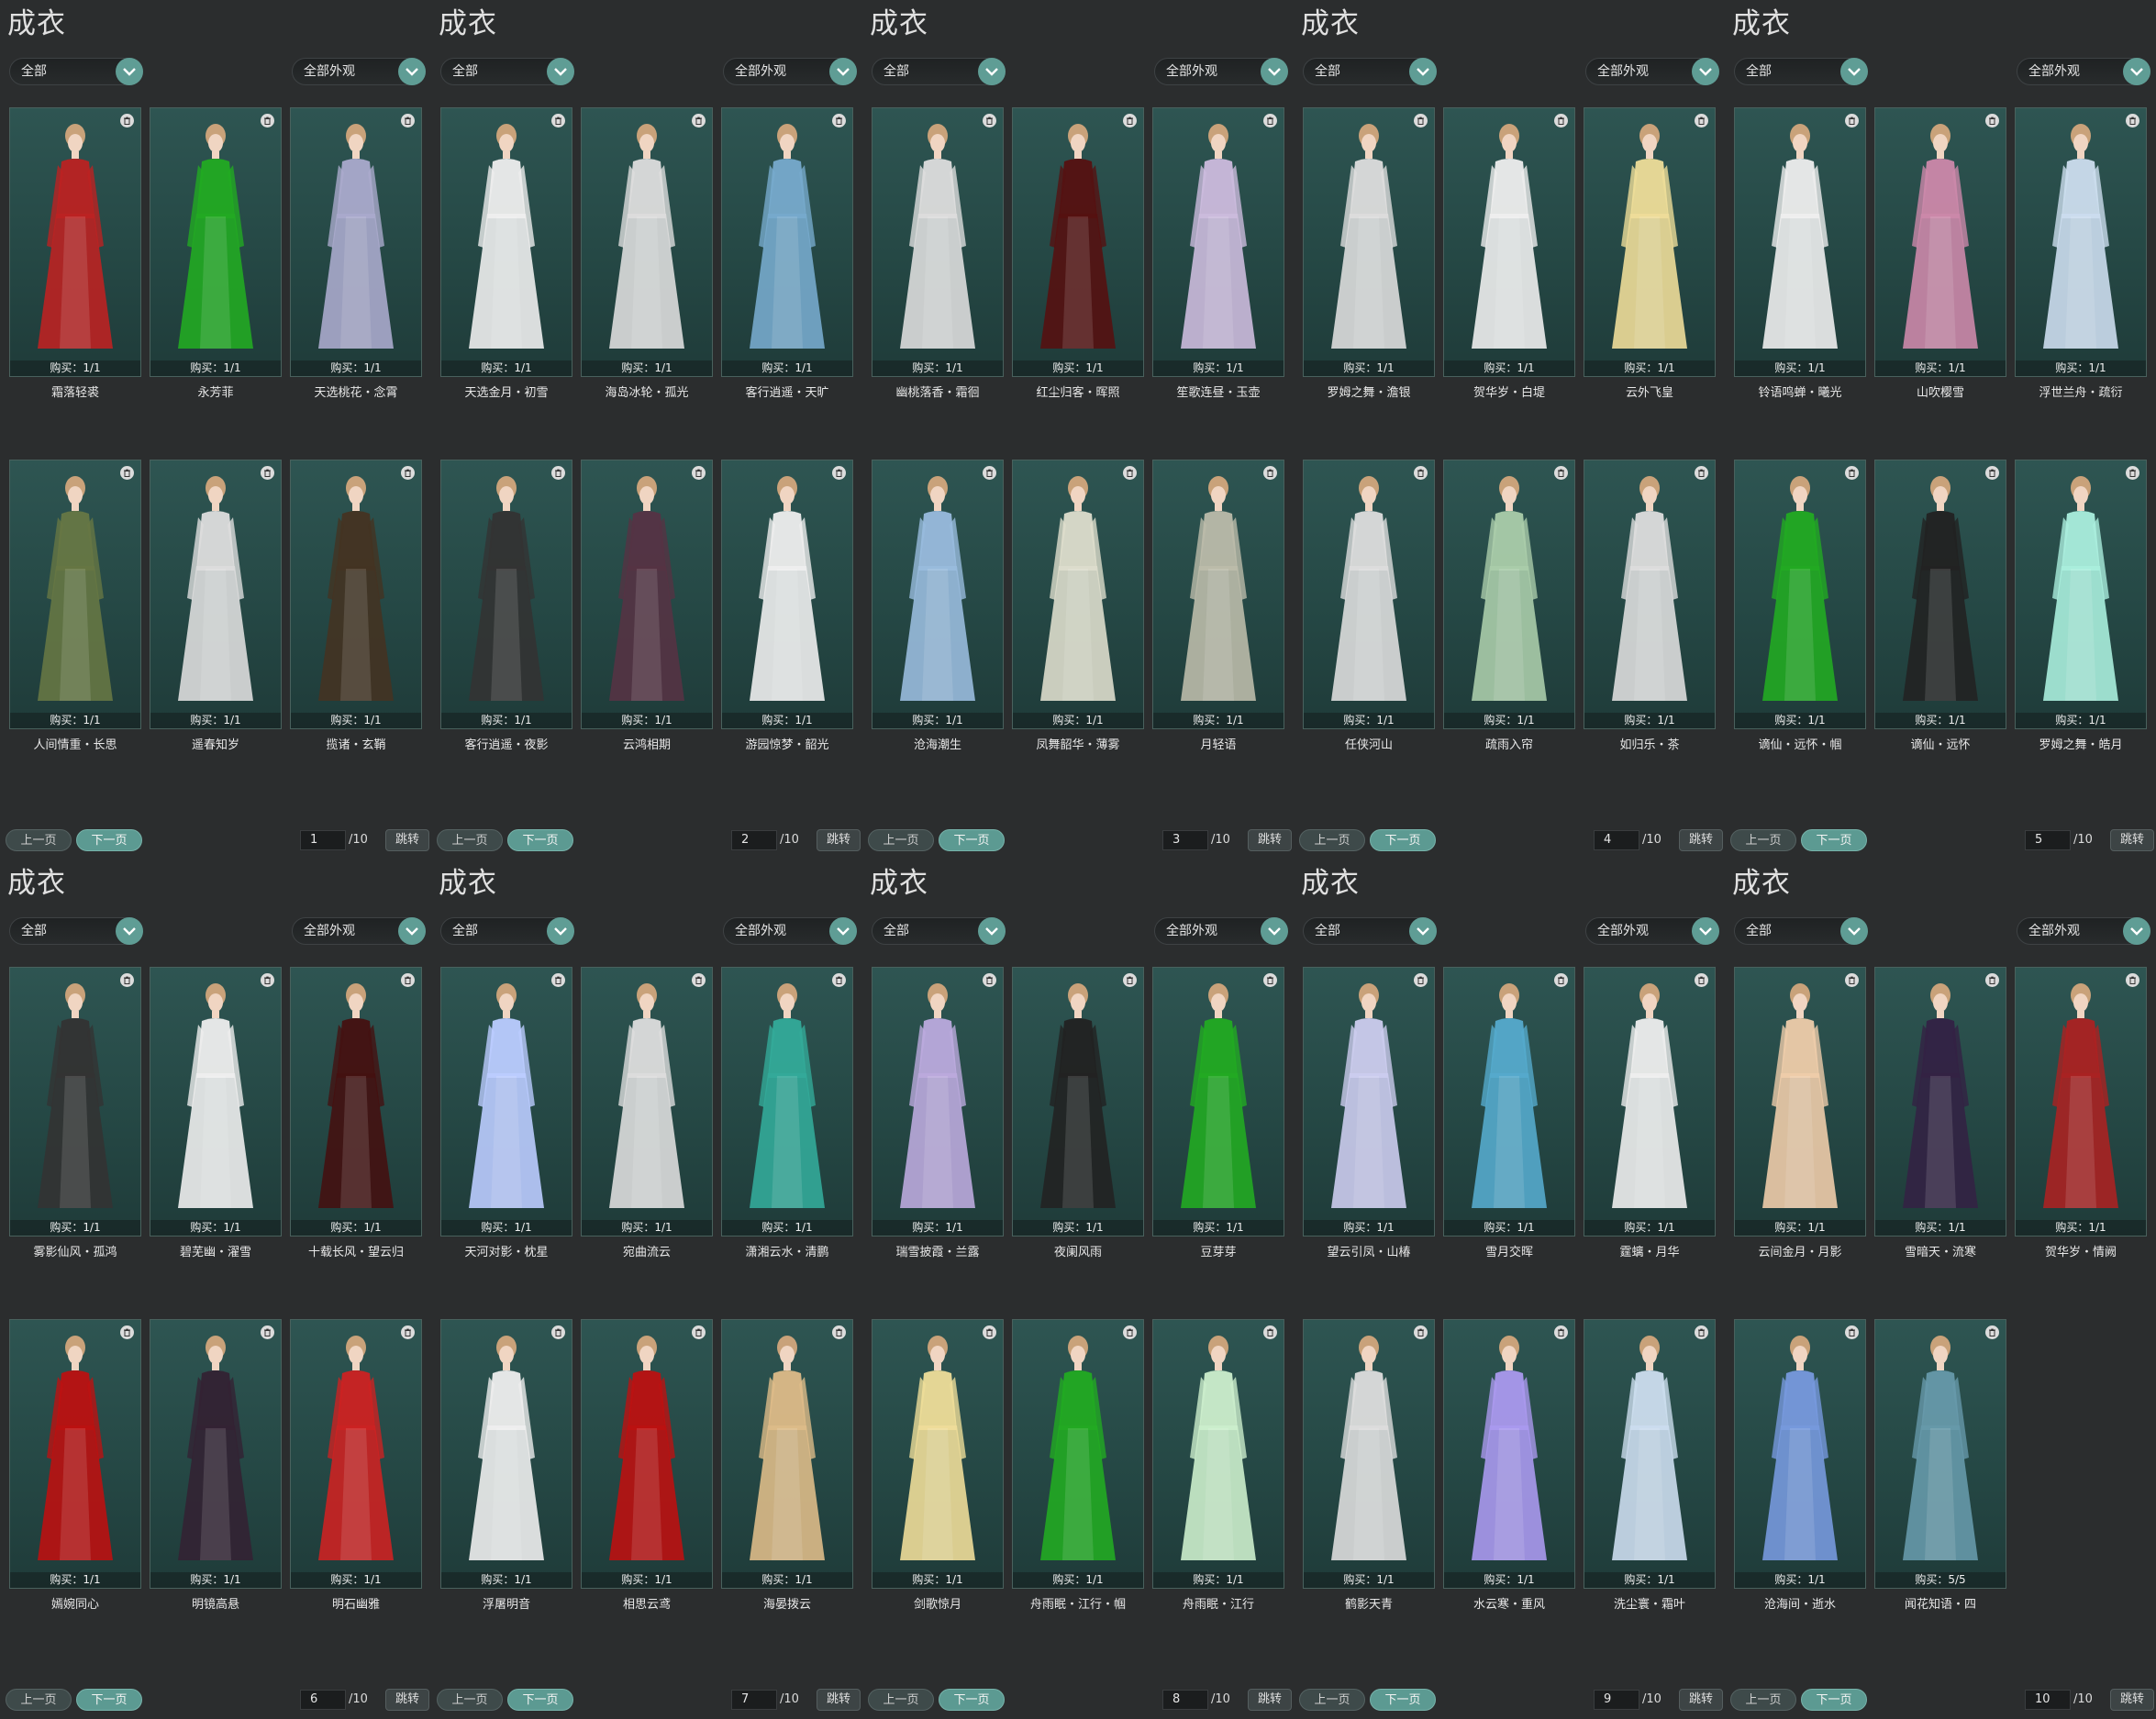 The width and height of the screenshot is (2156, 1719). Describe the element at coordinates (1617, 1700) in the screenshot. I see `page-number-input: 9` at that location.